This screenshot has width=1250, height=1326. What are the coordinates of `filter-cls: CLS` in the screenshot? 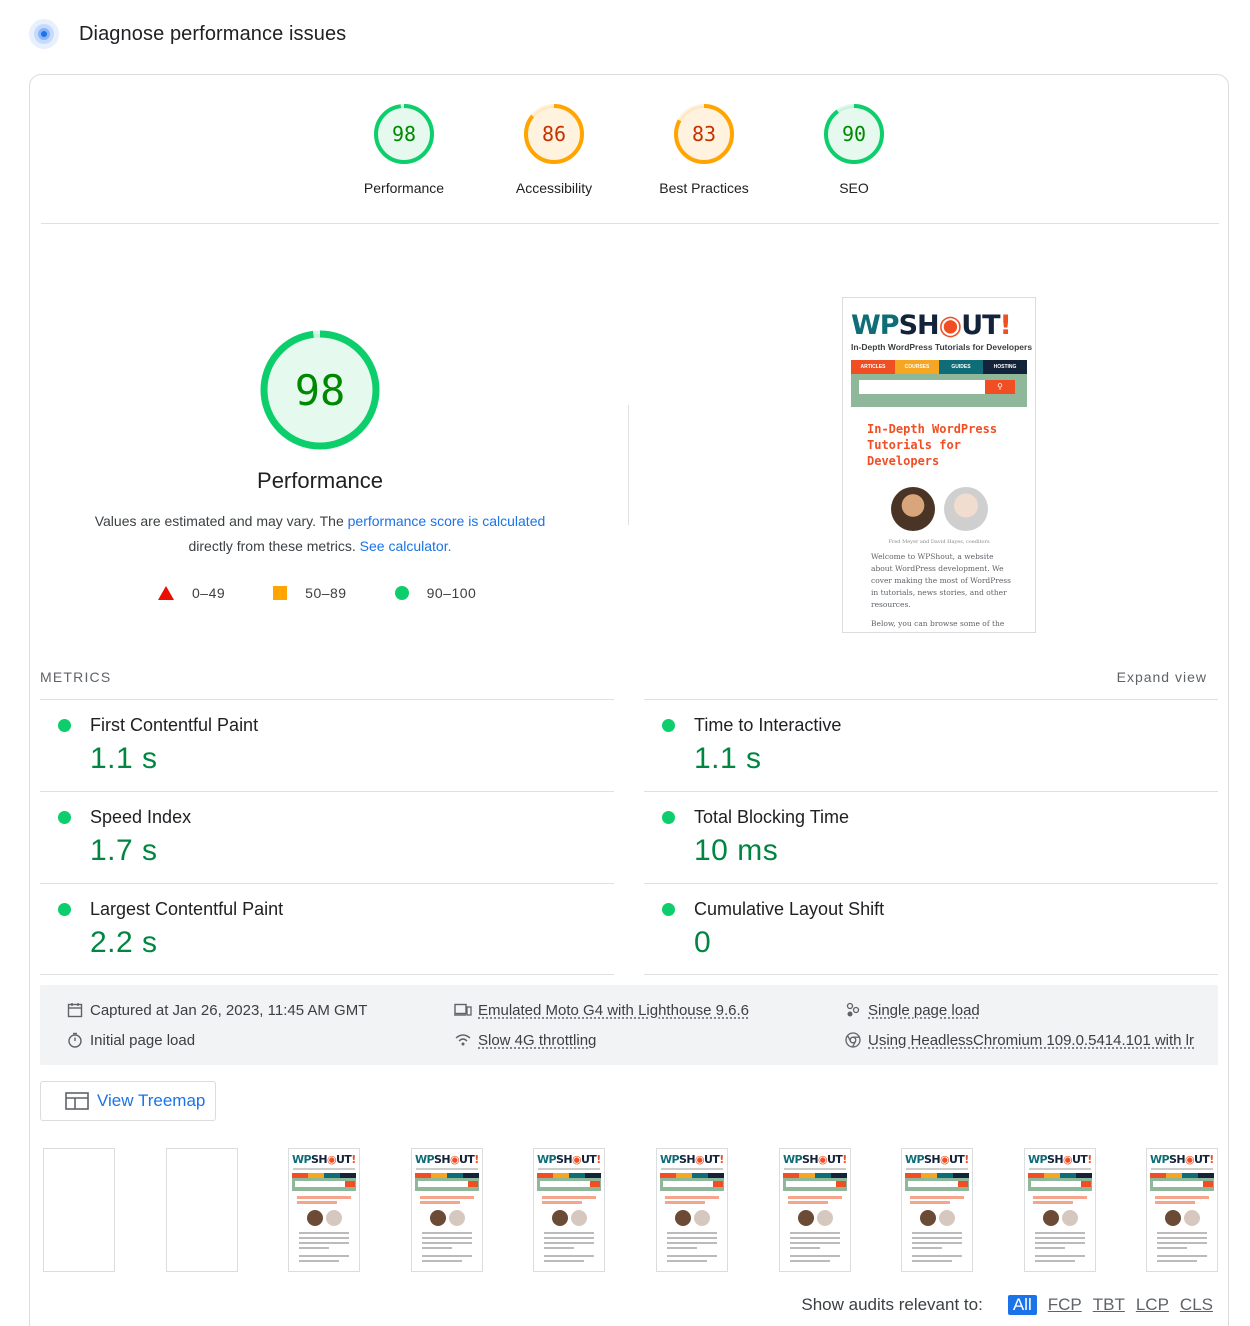 It's located at (1196, 1305).